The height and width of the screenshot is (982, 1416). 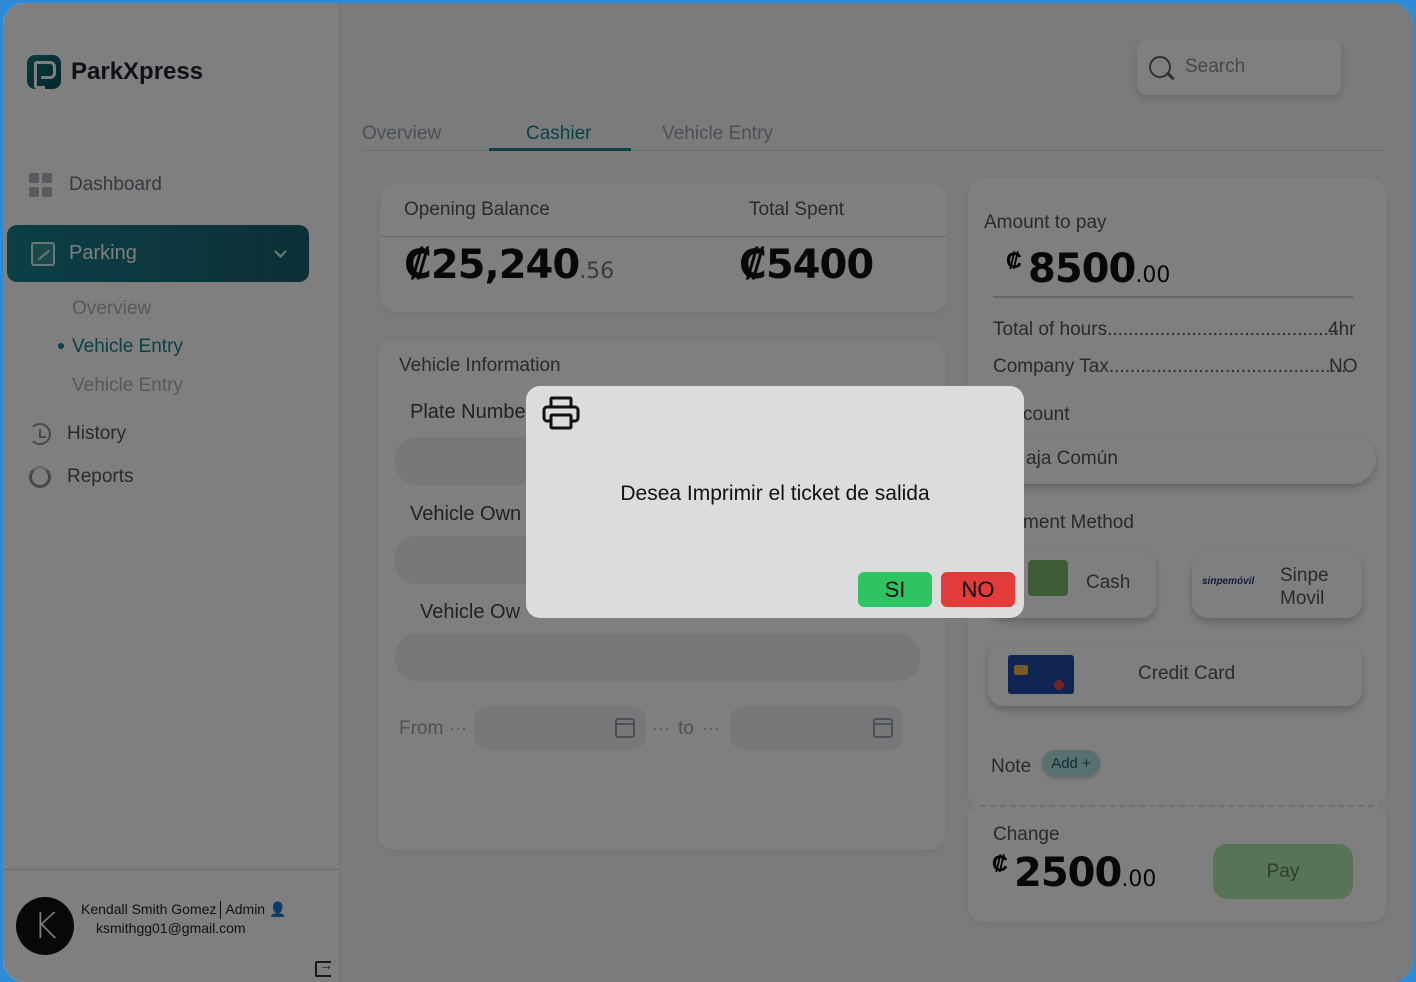 I want to click on dialog-message: Desea Imprimir el ticket de salida, so click(x=775, y=493).